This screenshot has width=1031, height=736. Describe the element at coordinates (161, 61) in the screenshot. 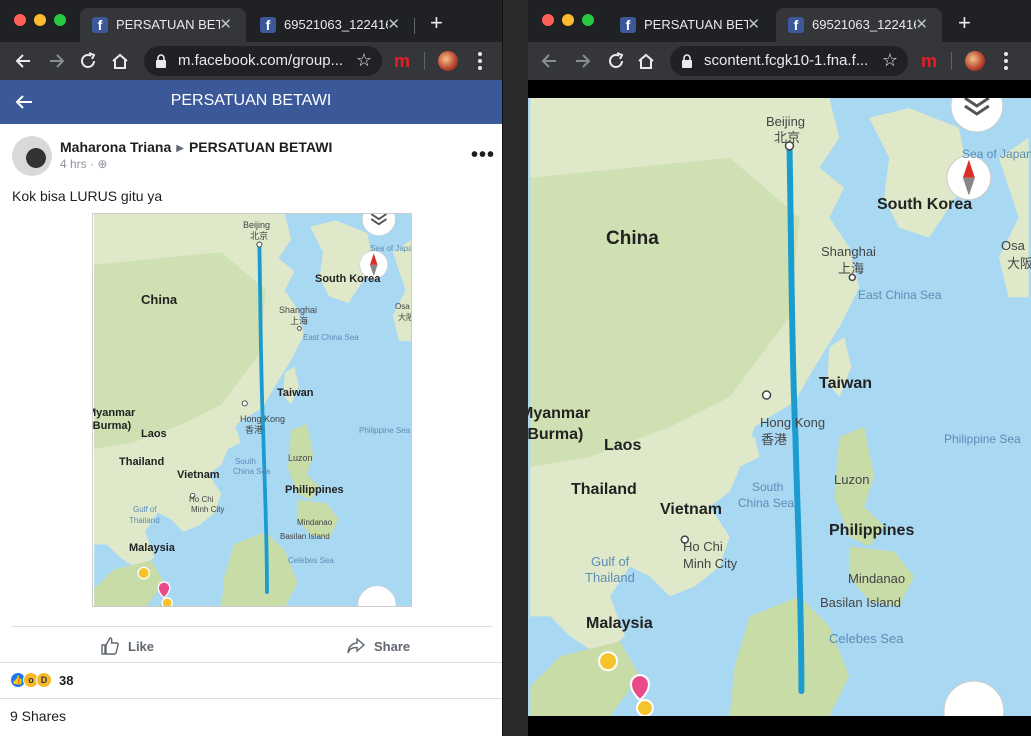

I see `lock-icon` at that location.